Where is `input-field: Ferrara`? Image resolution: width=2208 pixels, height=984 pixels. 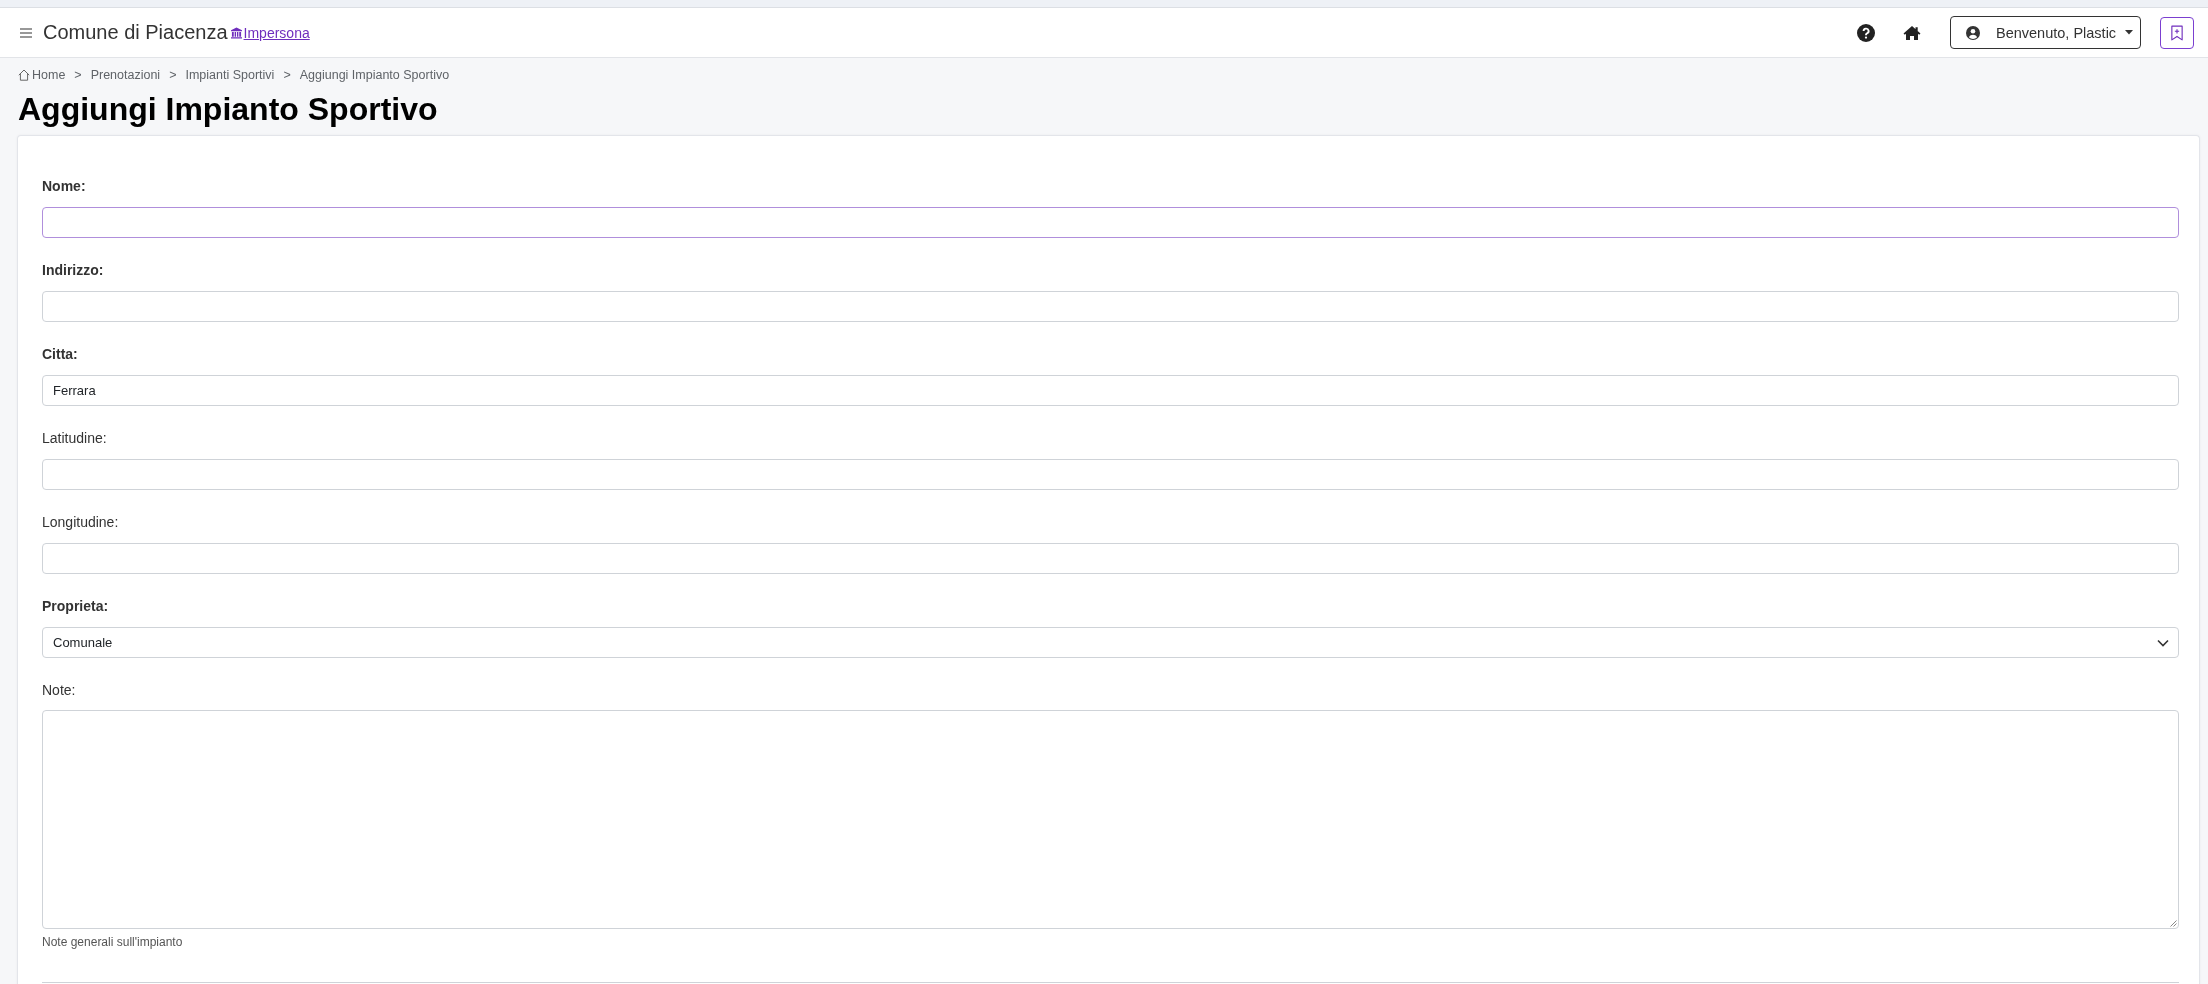
input-field: Ferrara is located at coordinates (1110, 390).